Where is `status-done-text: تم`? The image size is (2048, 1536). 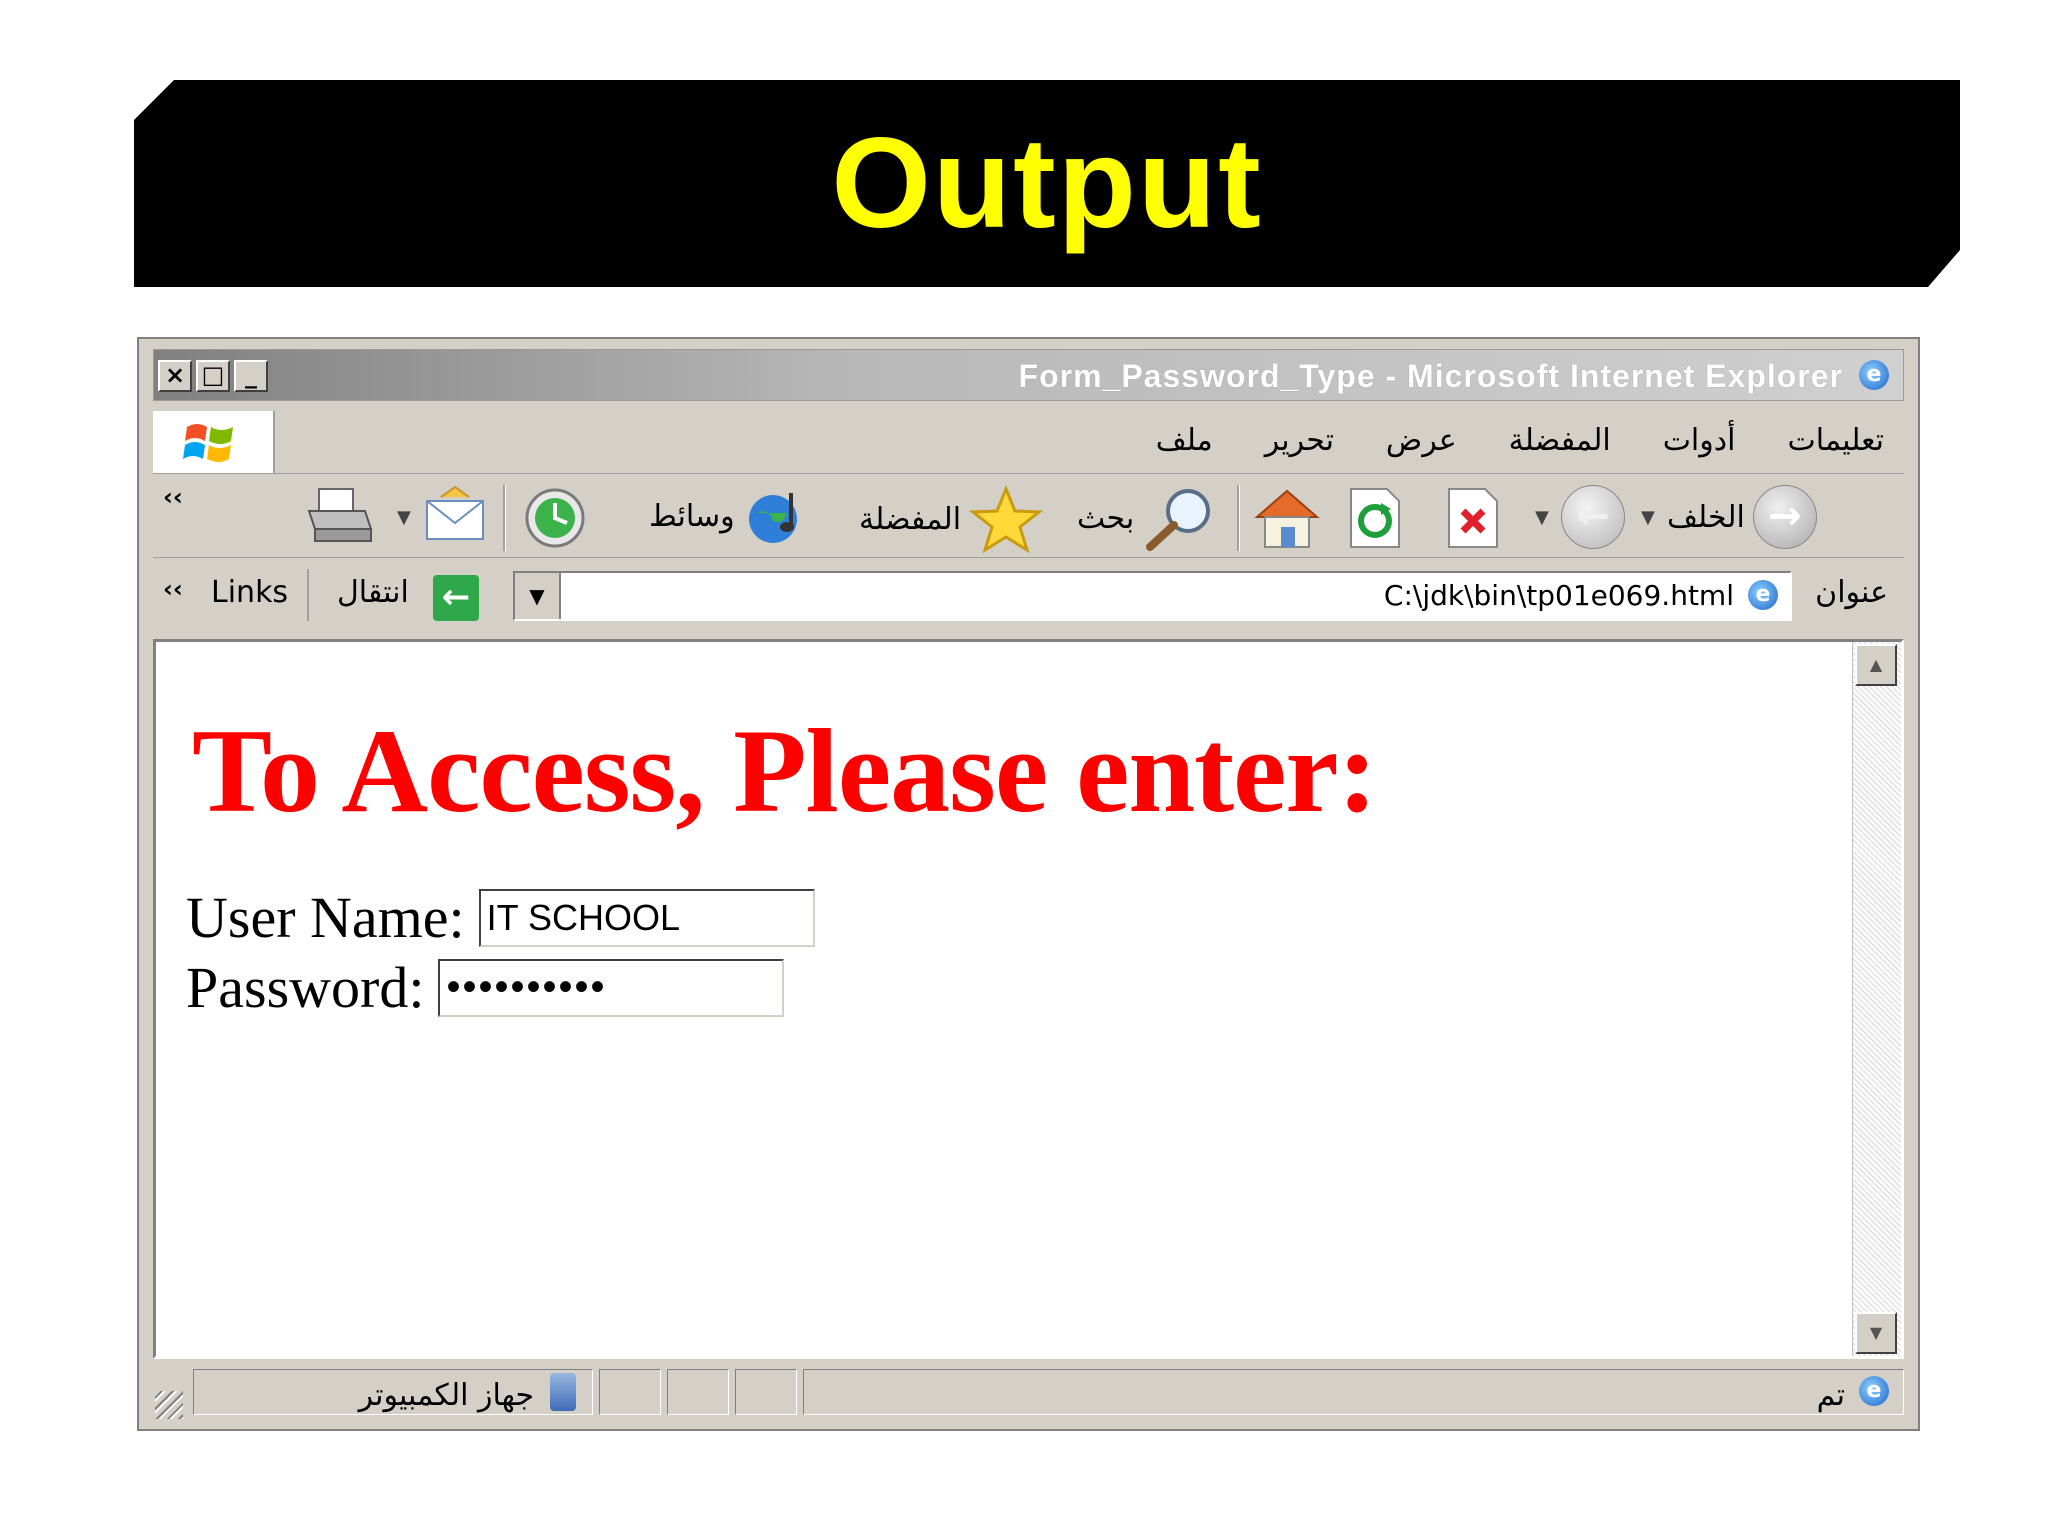
status-done-text: تم is located at coordinates (1830, 1395).